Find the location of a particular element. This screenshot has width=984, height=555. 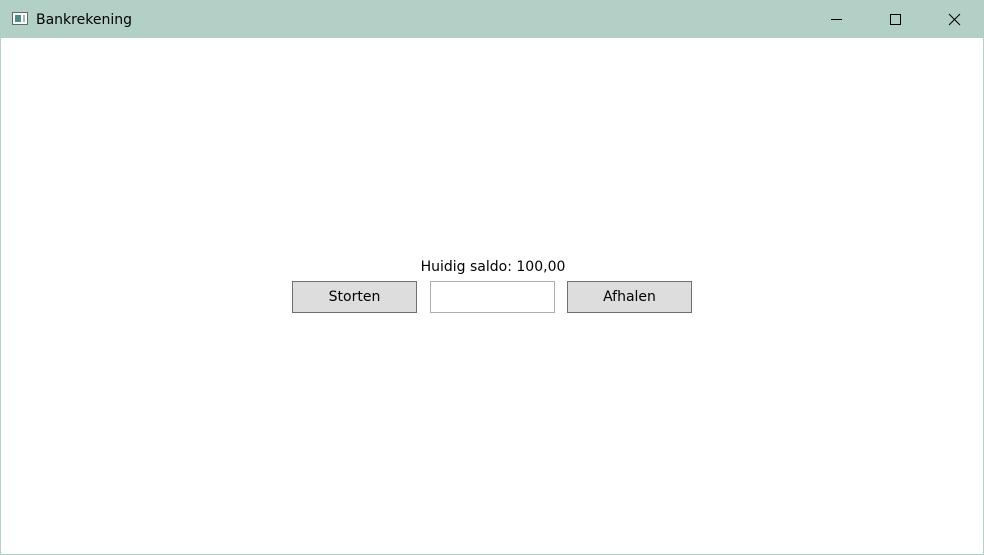

close-button is located at coordinates (954, 19).